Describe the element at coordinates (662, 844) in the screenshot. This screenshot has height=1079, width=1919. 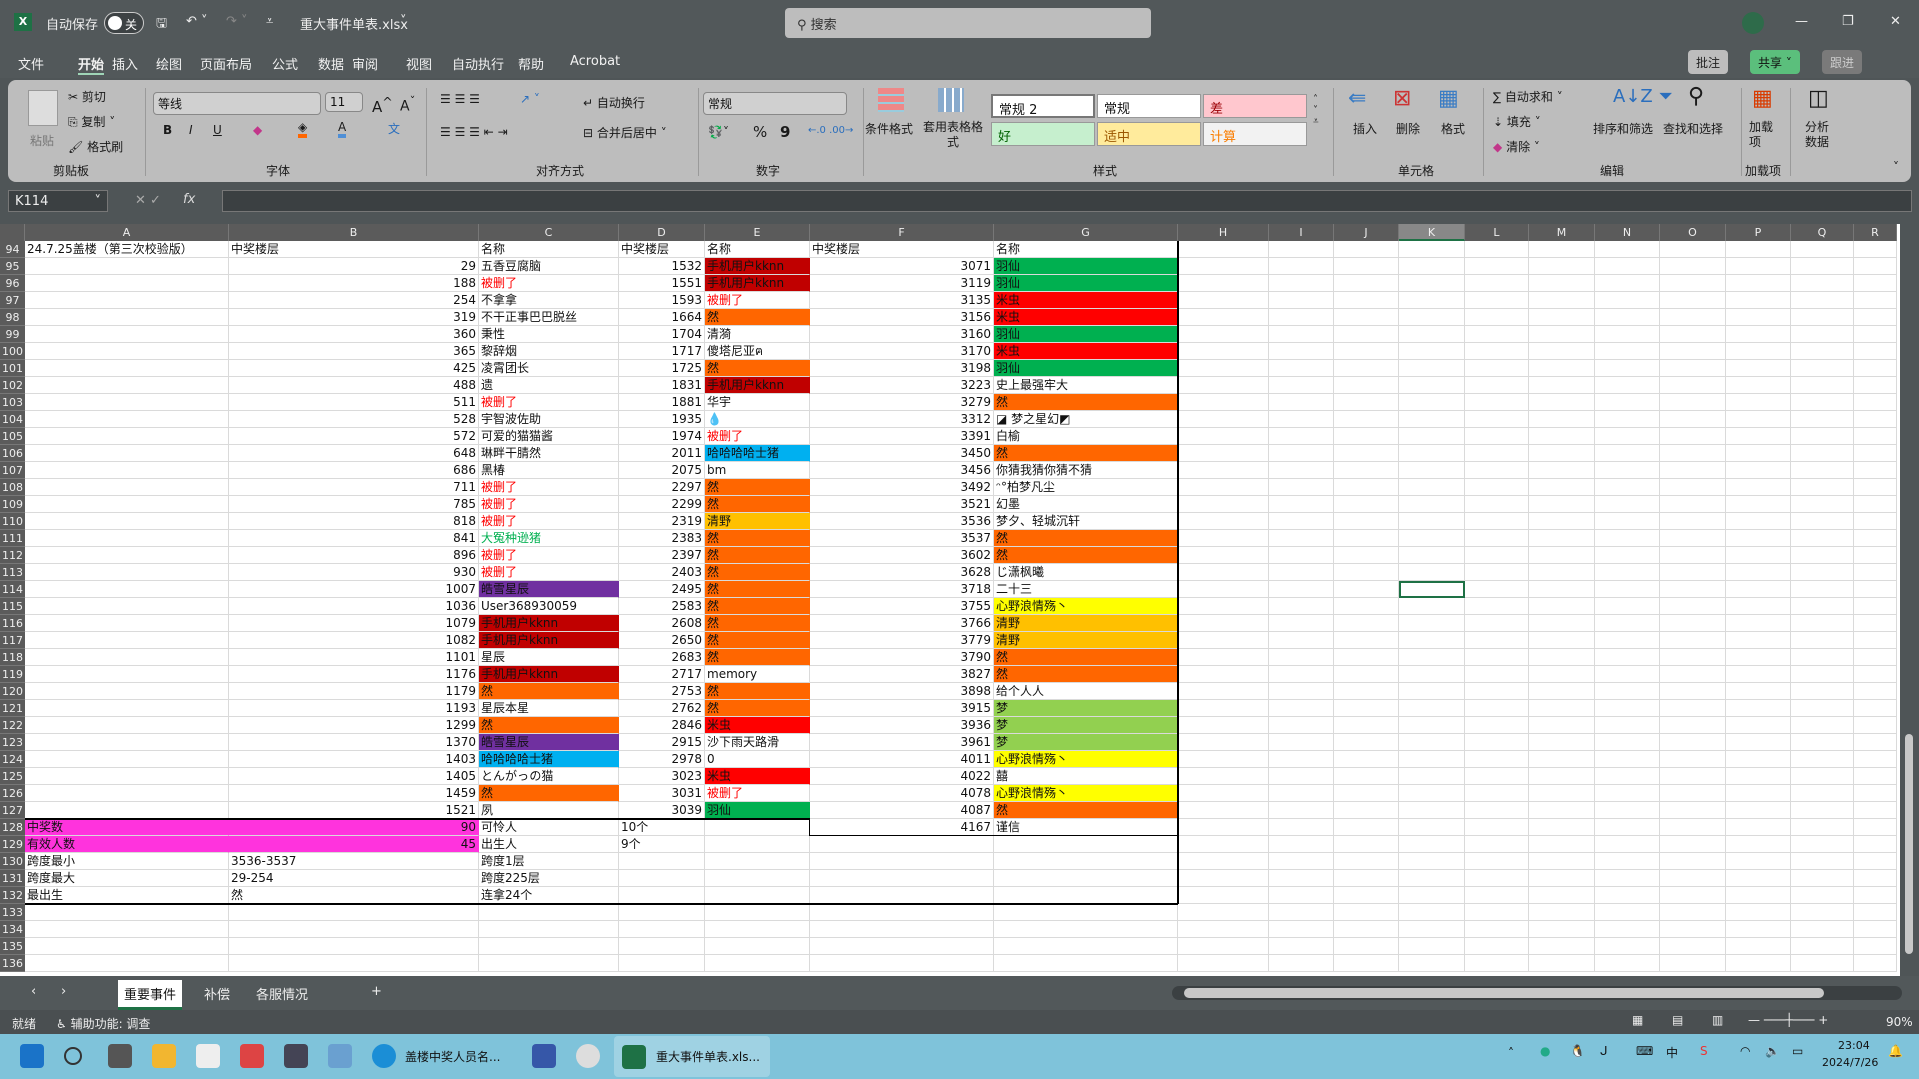
I see `cell-D129: 9个` at that location.